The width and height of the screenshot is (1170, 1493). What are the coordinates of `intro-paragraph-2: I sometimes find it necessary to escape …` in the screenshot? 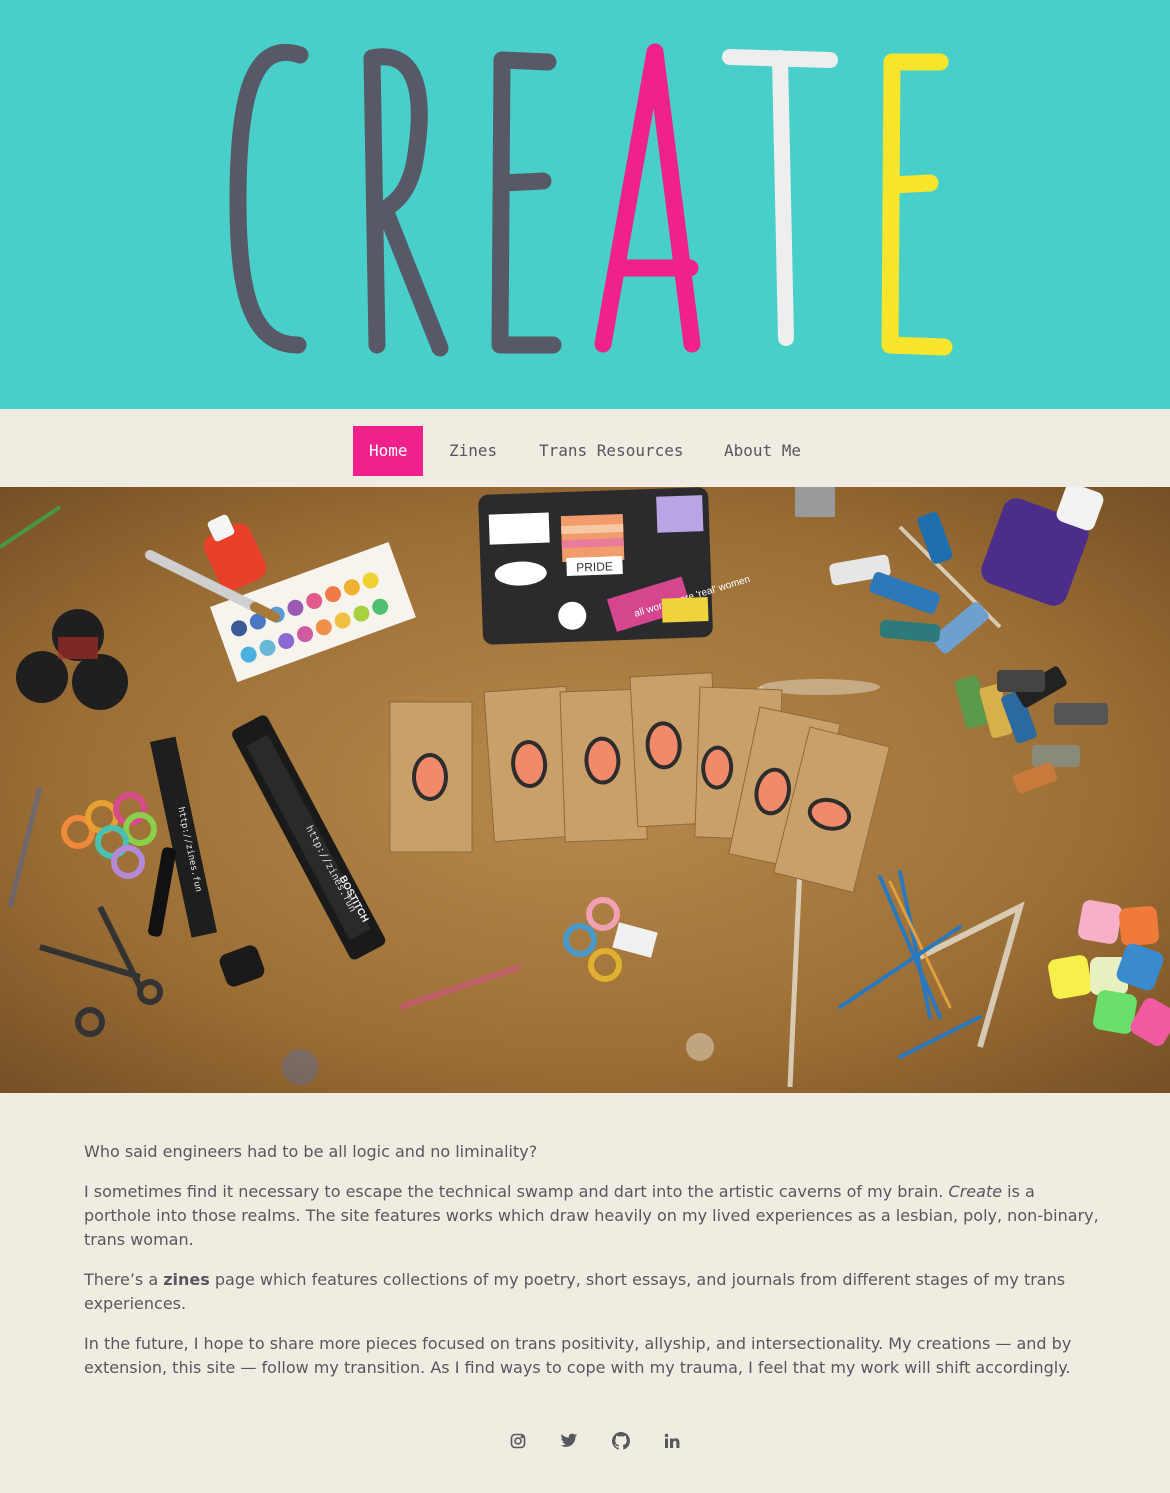 It's located at (594, 1216).